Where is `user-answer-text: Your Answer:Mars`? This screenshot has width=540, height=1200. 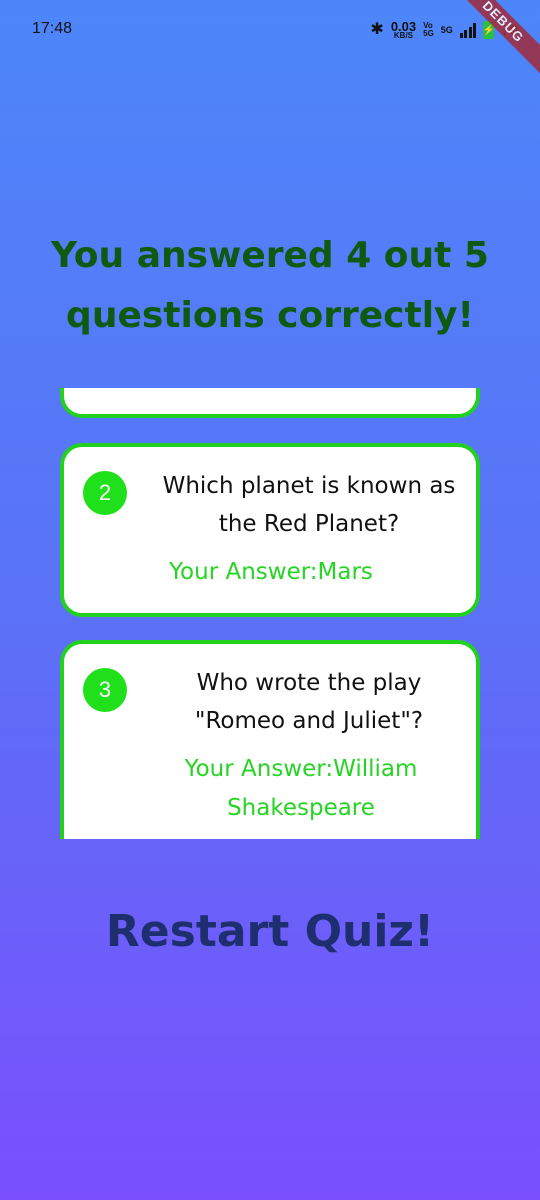 user-answer-text: Your Answer:Mars is located at coordinates (271, 572).